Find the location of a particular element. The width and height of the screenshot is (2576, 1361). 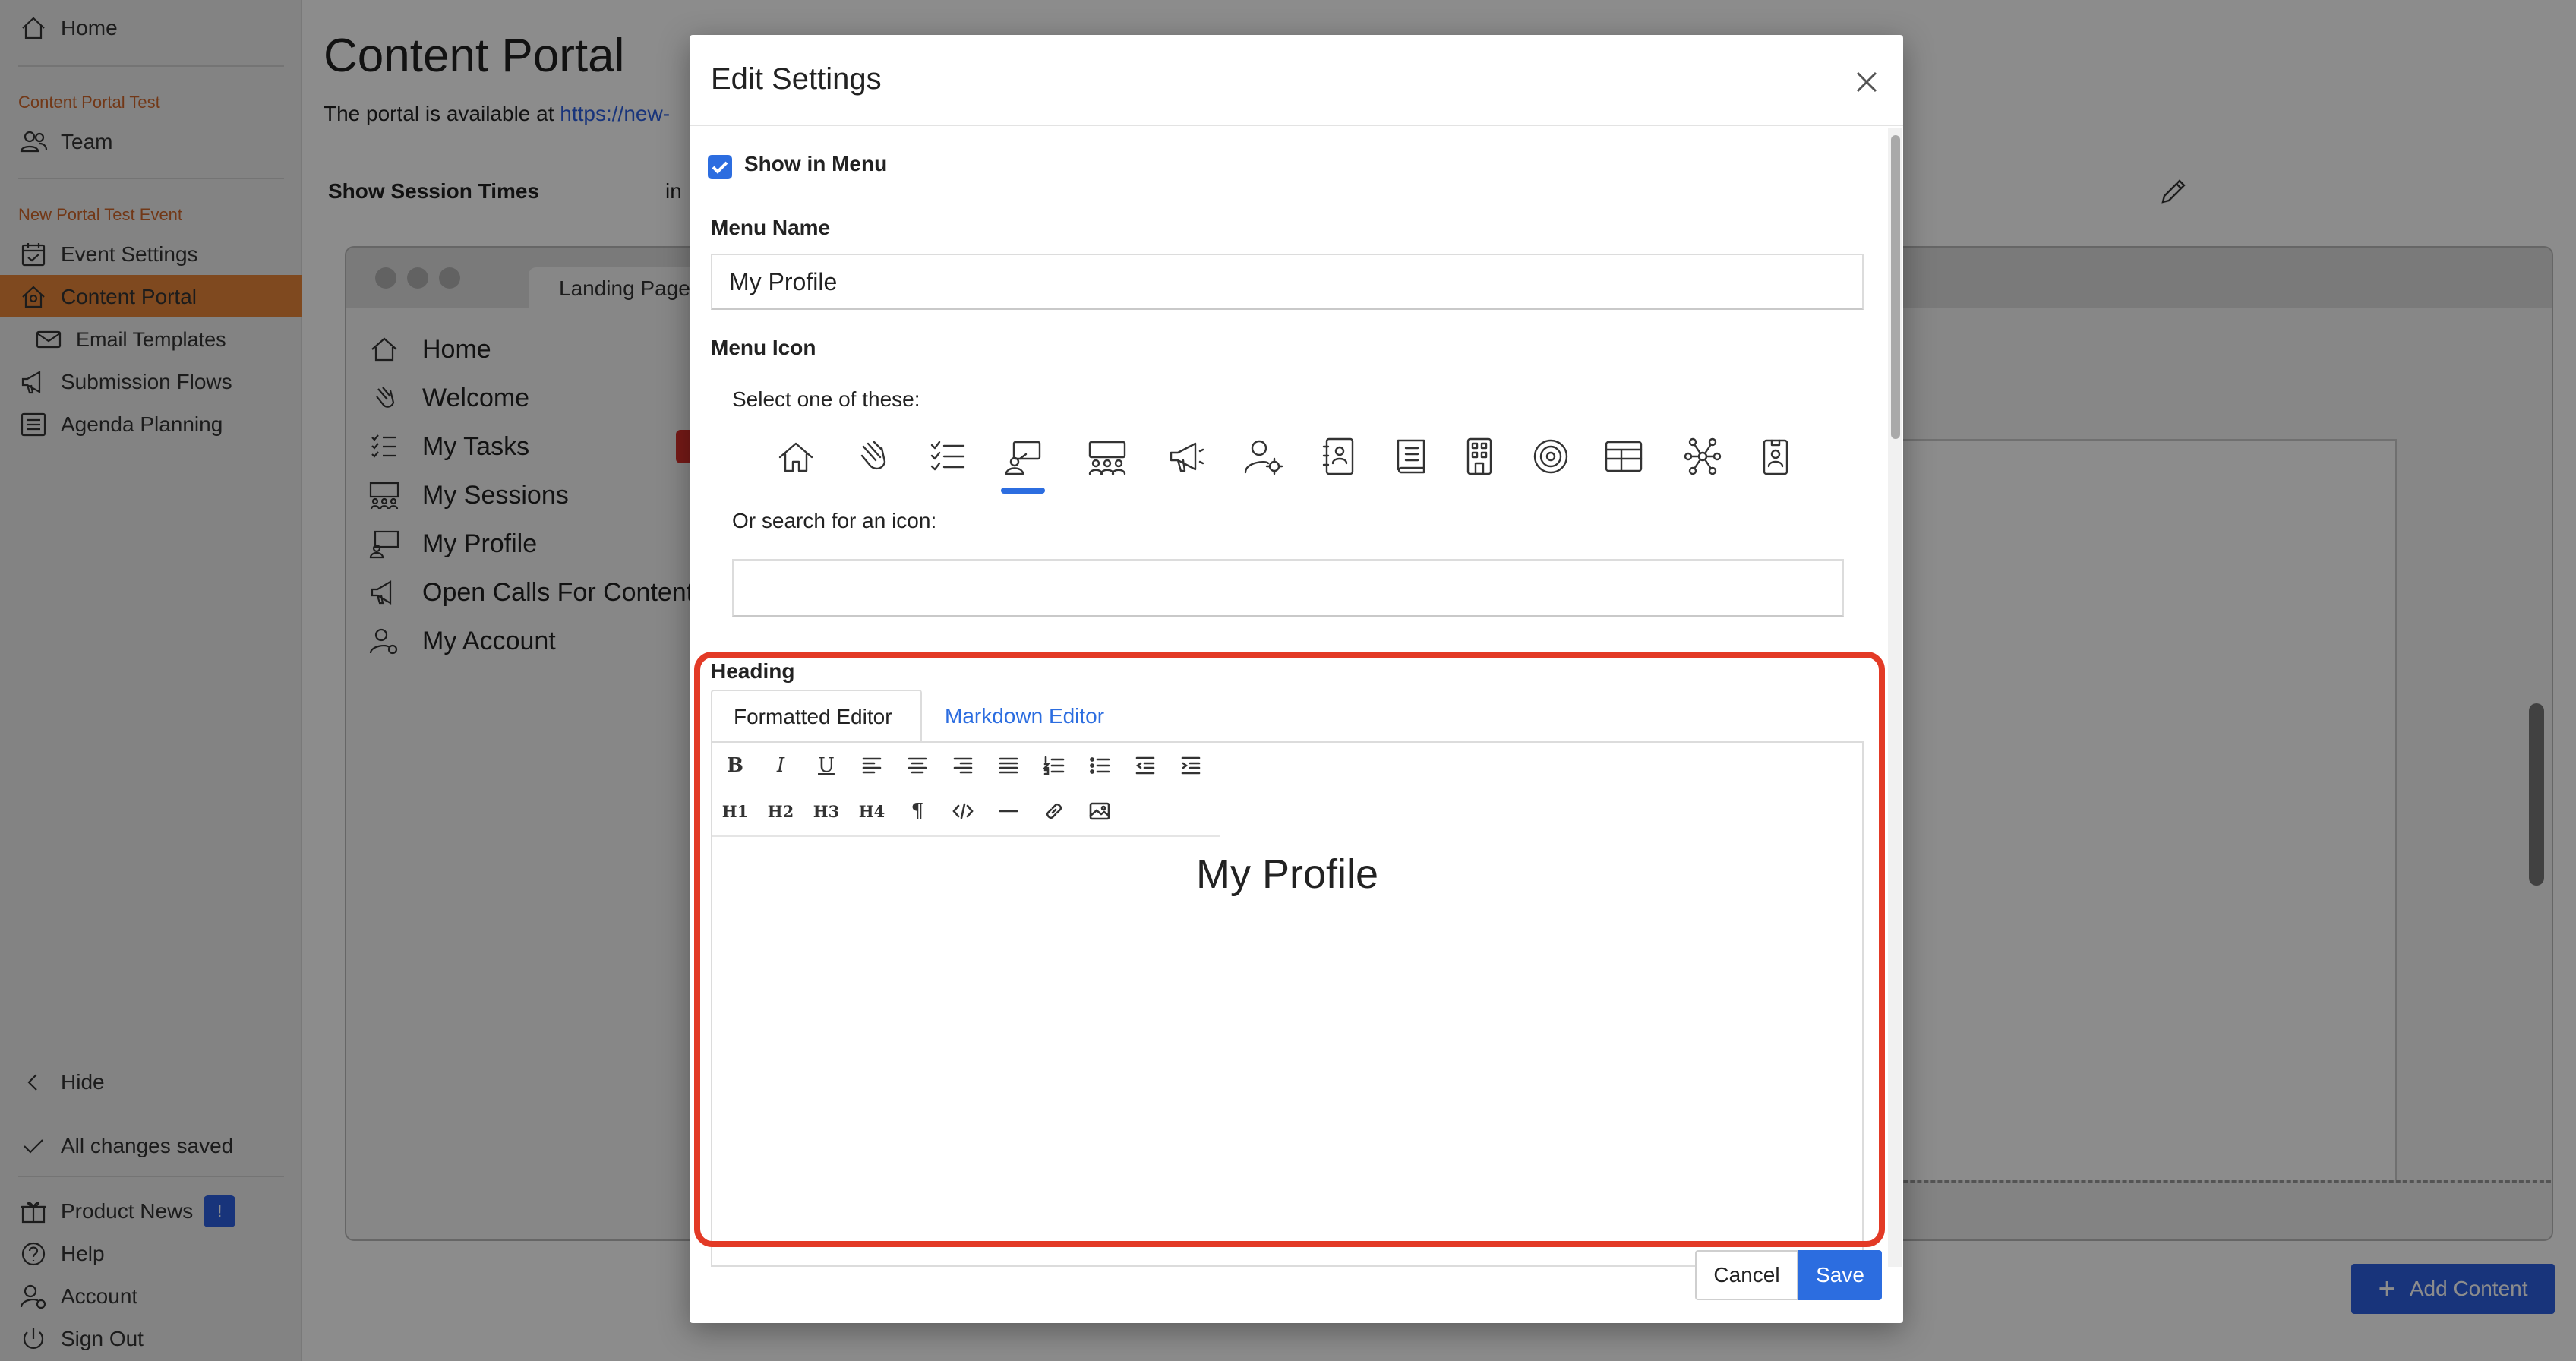

icon-option-checklist is located at coordinates (948, 466).